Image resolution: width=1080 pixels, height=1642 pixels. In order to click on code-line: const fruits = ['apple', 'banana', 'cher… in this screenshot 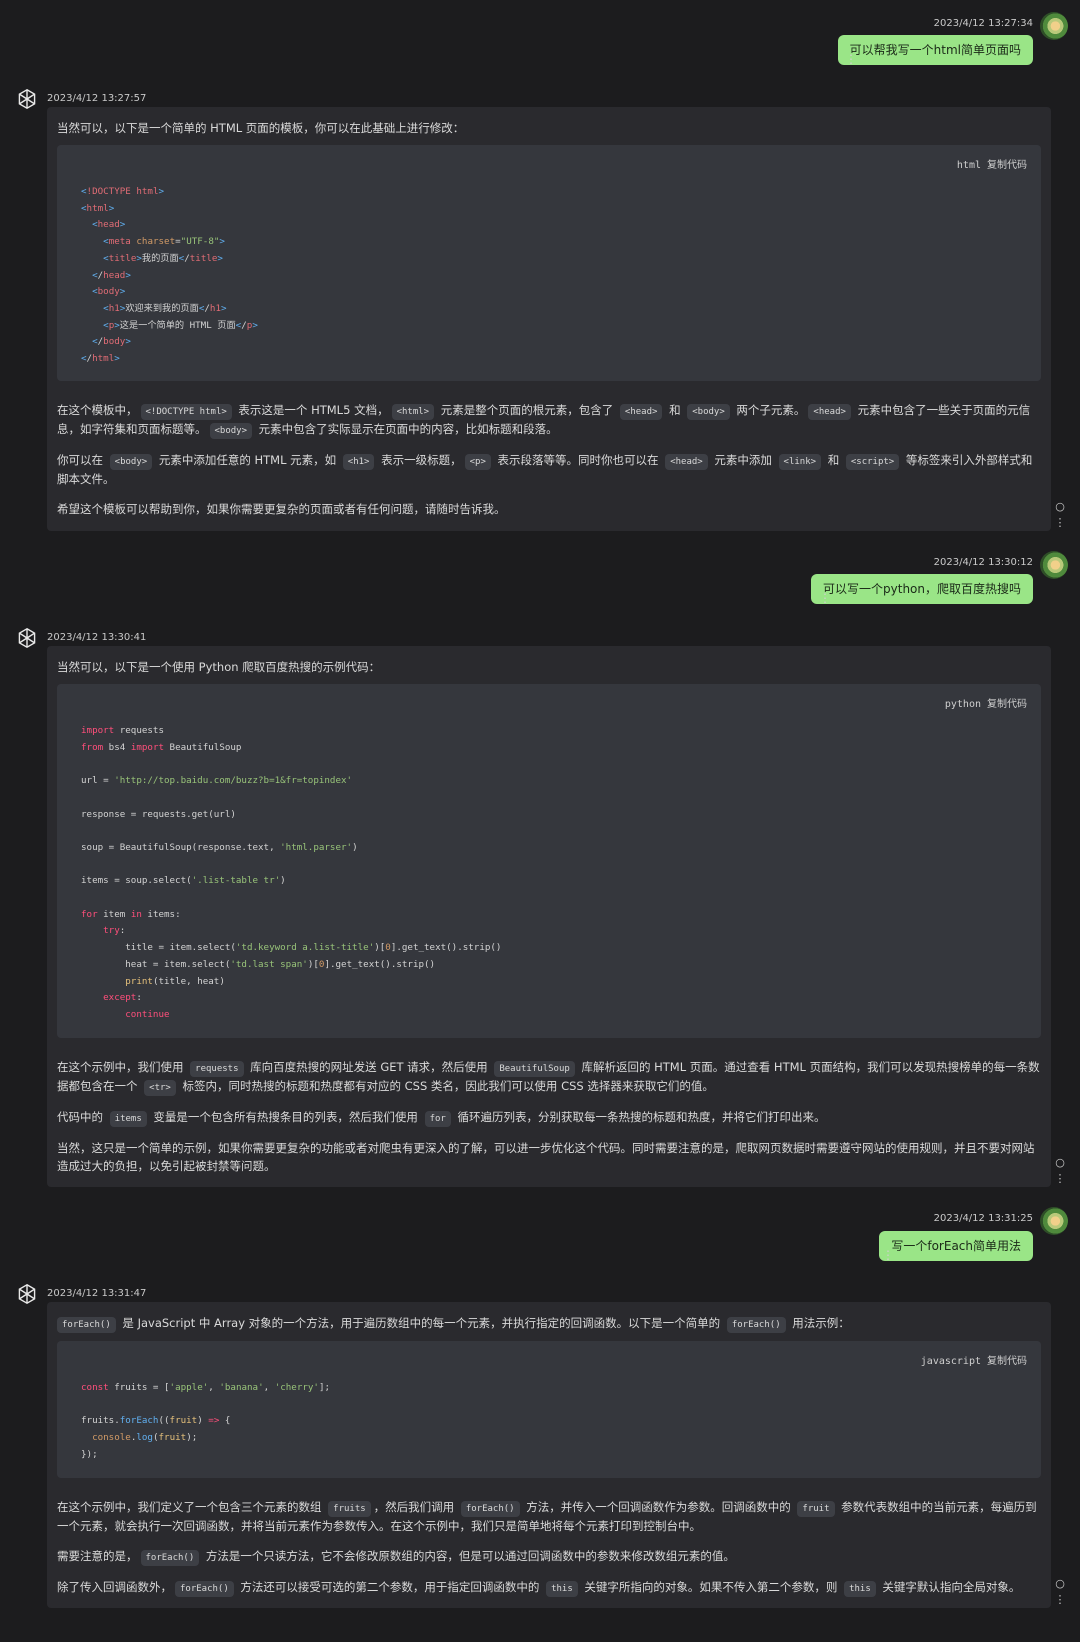, I will do `click(206, 1387)`.